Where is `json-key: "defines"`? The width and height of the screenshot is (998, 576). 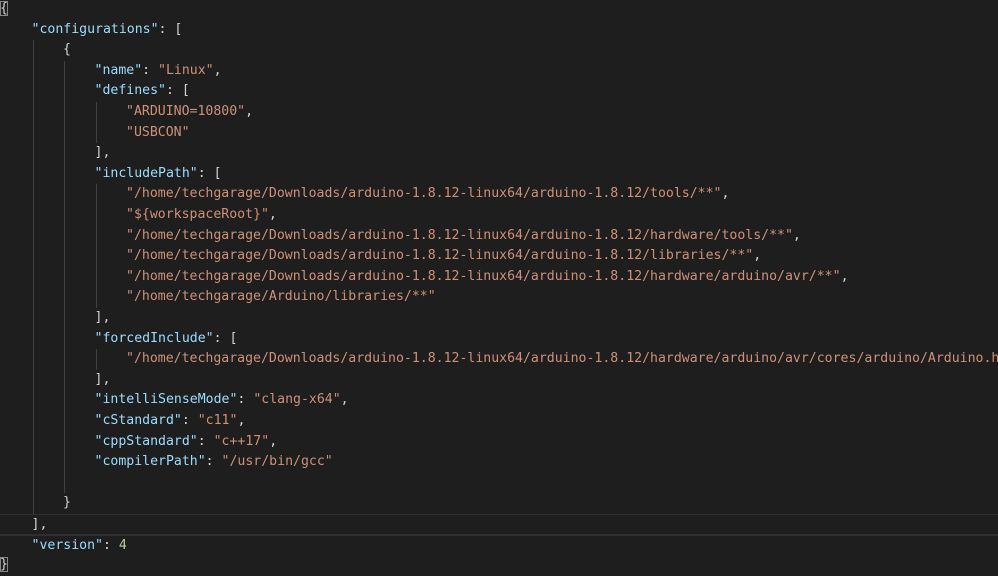 json-key: "defines" is located at coordinates (130, 91).